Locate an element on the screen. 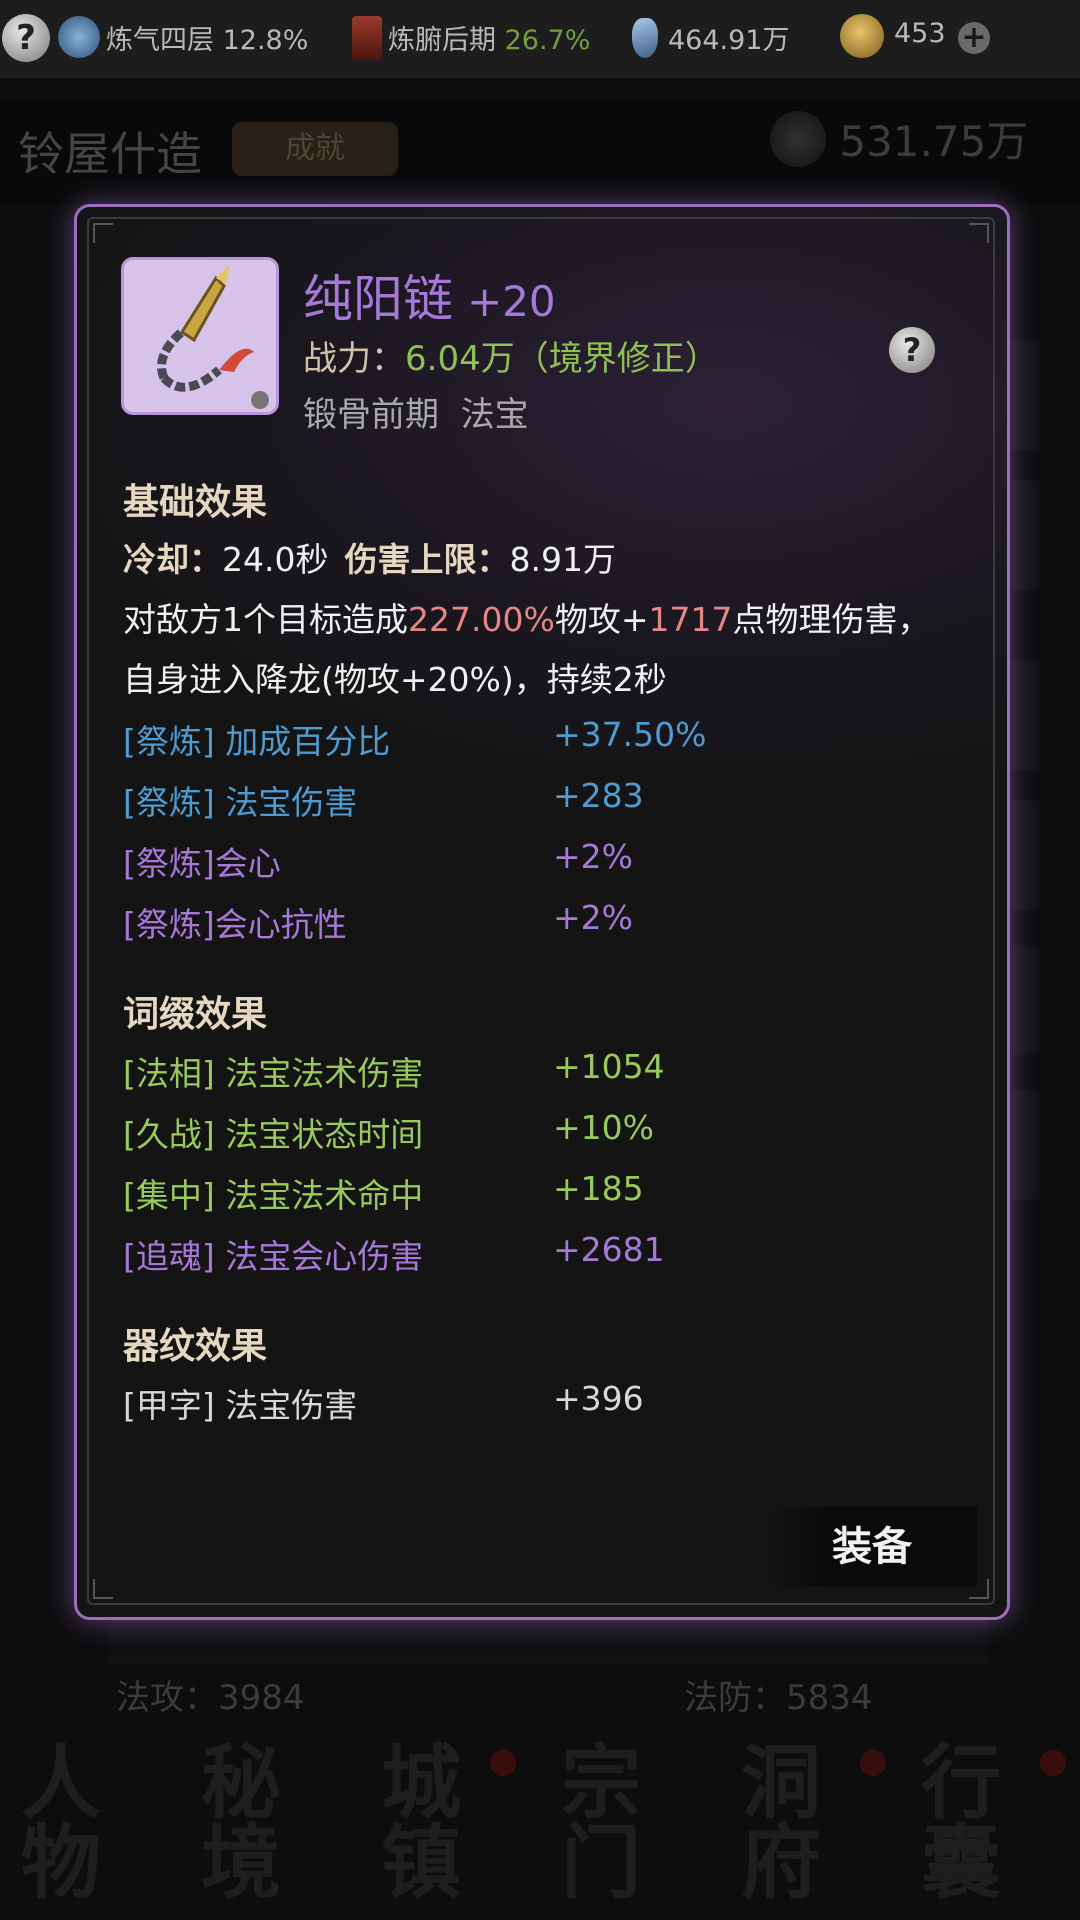 The width and height of the screenshot is (1080, 1920). cooldown-label: 冷却： is located at coordinates (172, 559).